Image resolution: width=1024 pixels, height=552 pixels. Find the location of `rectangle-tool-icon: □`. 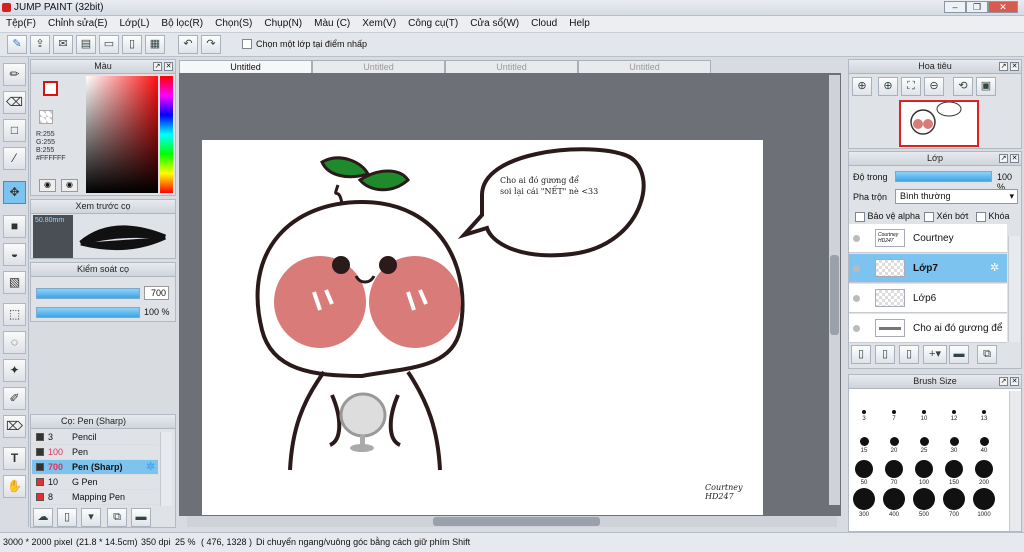

rectangle-tool-icon: □ is located at coordinates (14, 130).